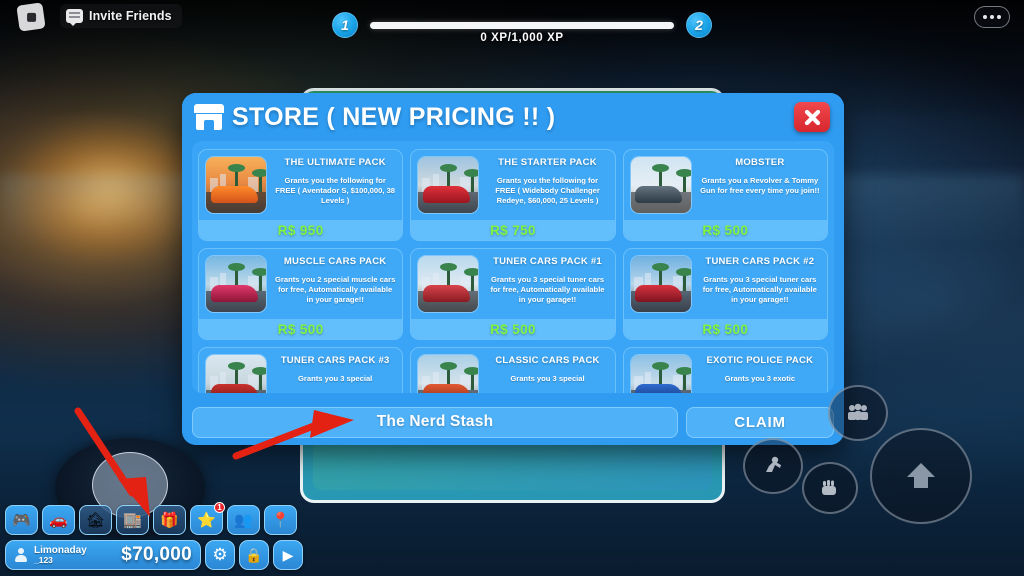  Describe the element at coordinates (513, 370) in the screenshot. I see `store-item-card: CLASSIC CARS PACK Grants you 3 special` at that location.